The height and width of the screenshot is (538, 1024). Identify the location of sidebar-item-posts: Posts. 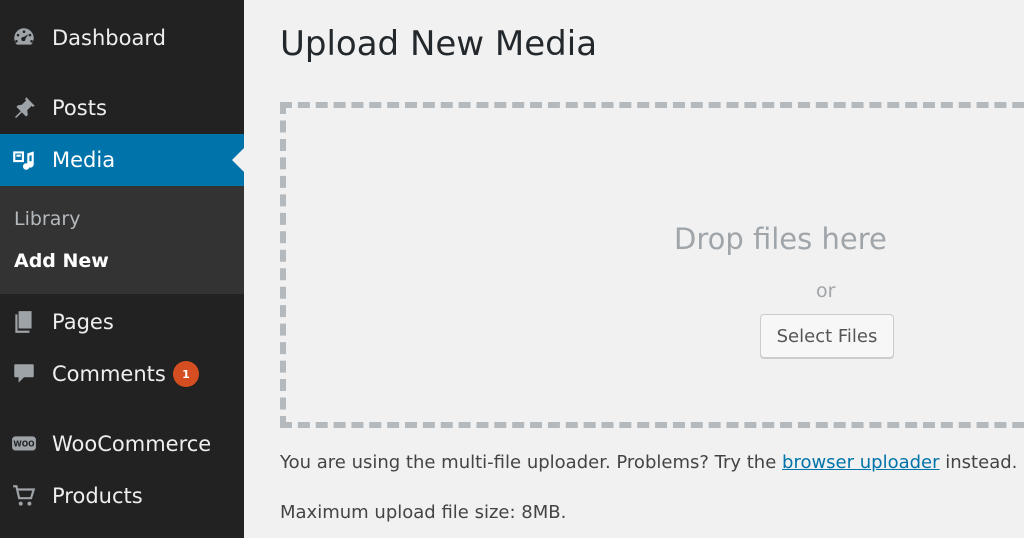
(122, 108).